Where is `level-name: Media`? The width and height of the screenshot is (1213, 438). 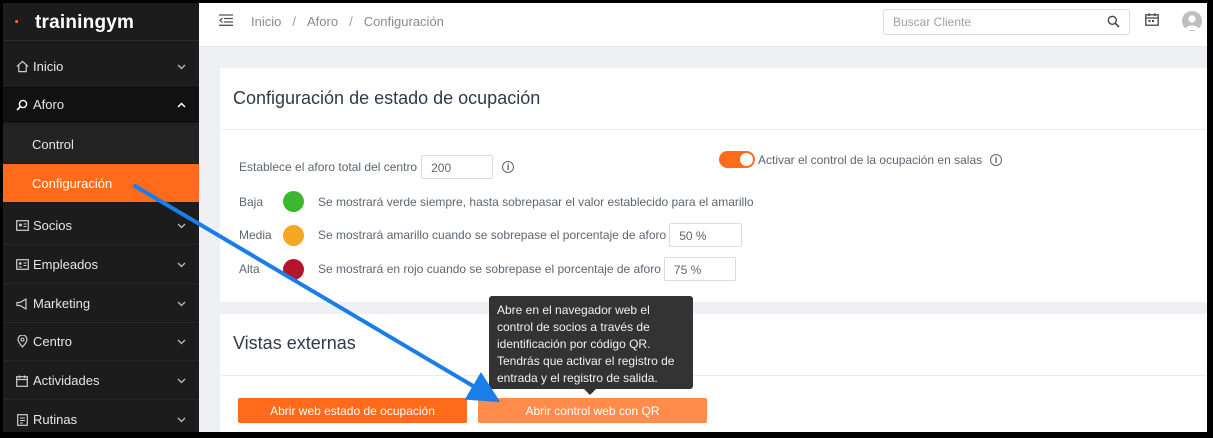 level-name: Media is located at coordinates (255, 235).